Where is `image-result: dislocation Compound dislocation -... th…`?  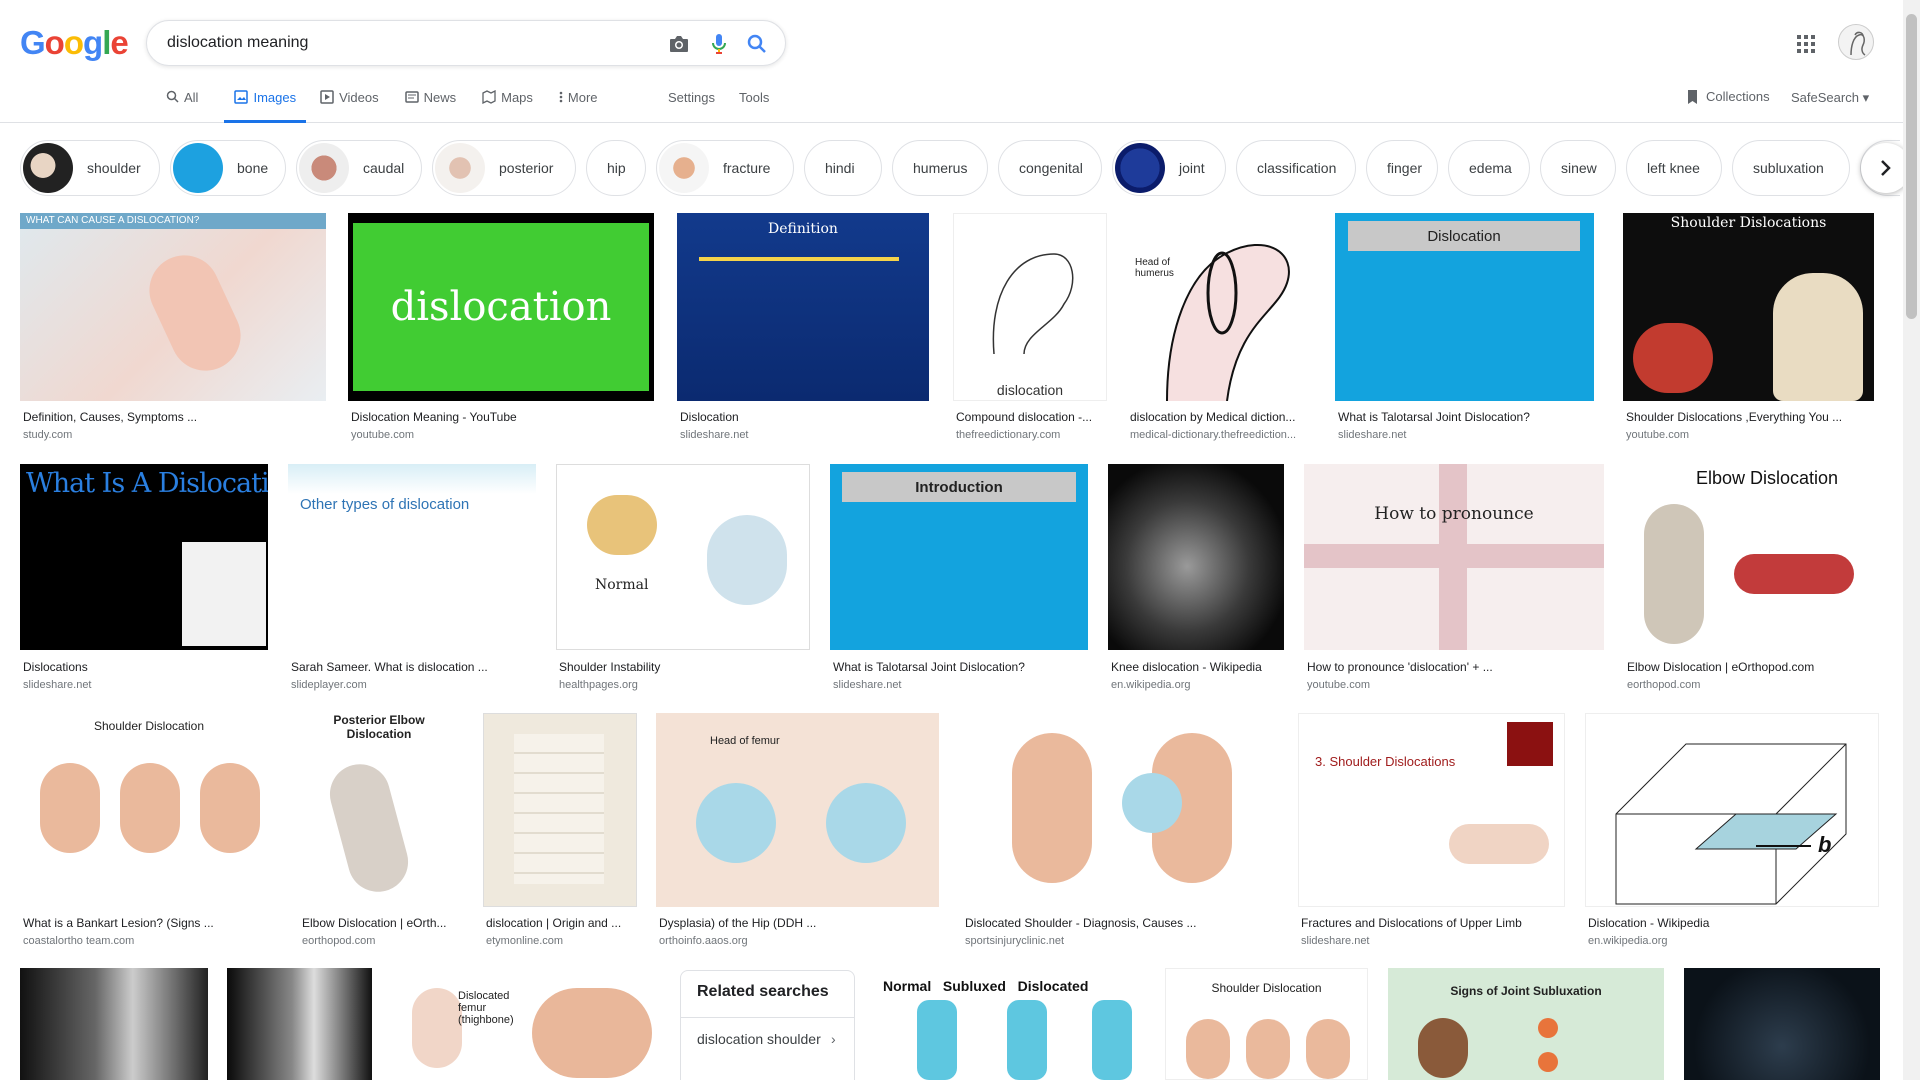
image-result: dislocation Compound dislocation -... th… is located at coordinates (1030, 328).